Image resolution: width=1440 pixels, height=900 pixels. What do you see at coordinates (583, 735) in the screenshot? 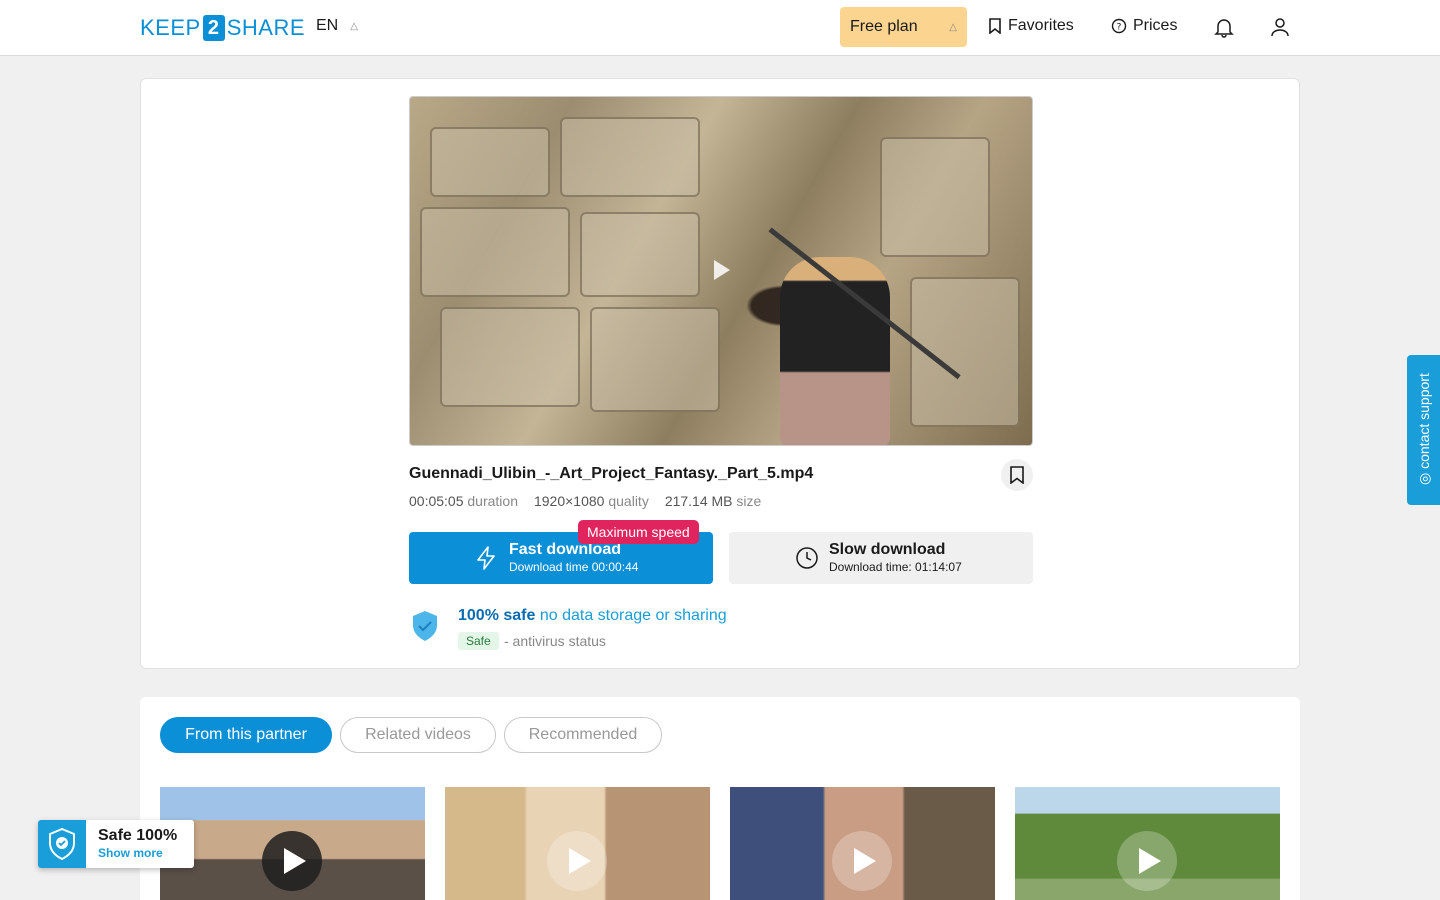
I see `tab-recommended: Recommended` at bounding box center [583, 735].